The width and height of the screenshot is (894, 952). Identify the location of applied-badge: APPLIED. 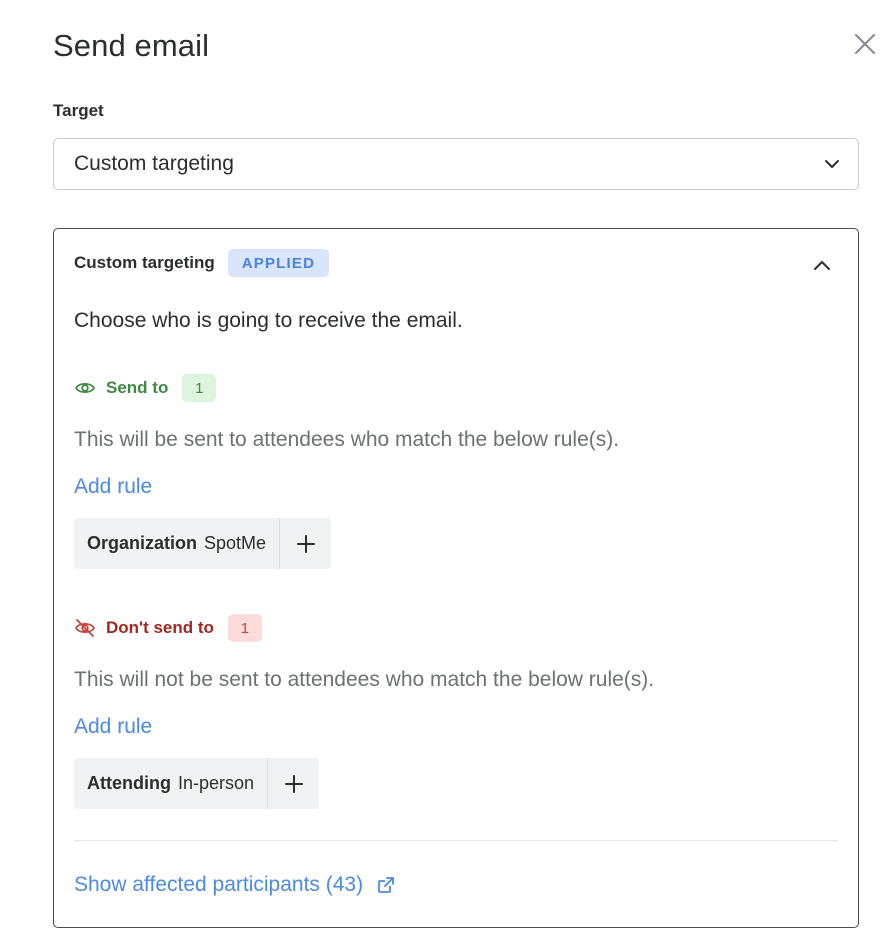
(278, 263).